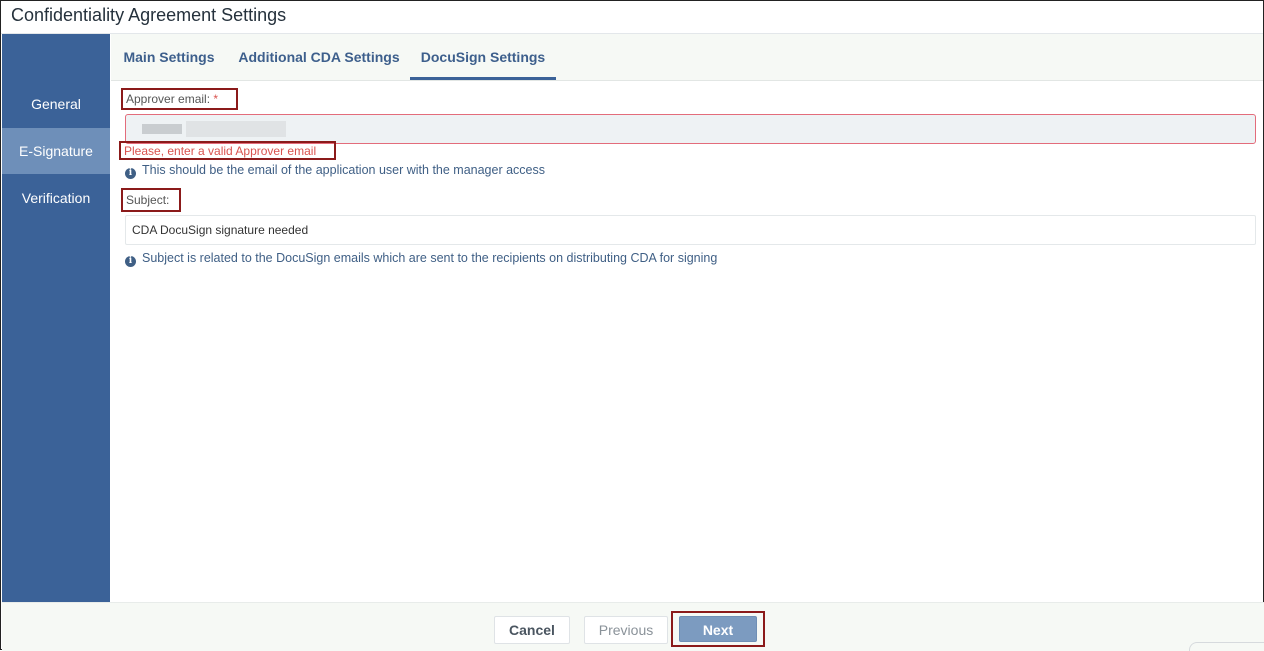  Describe the element at coordinates (532, 630) in the screenshot. I see `cancel-button: Cancel` at that location.